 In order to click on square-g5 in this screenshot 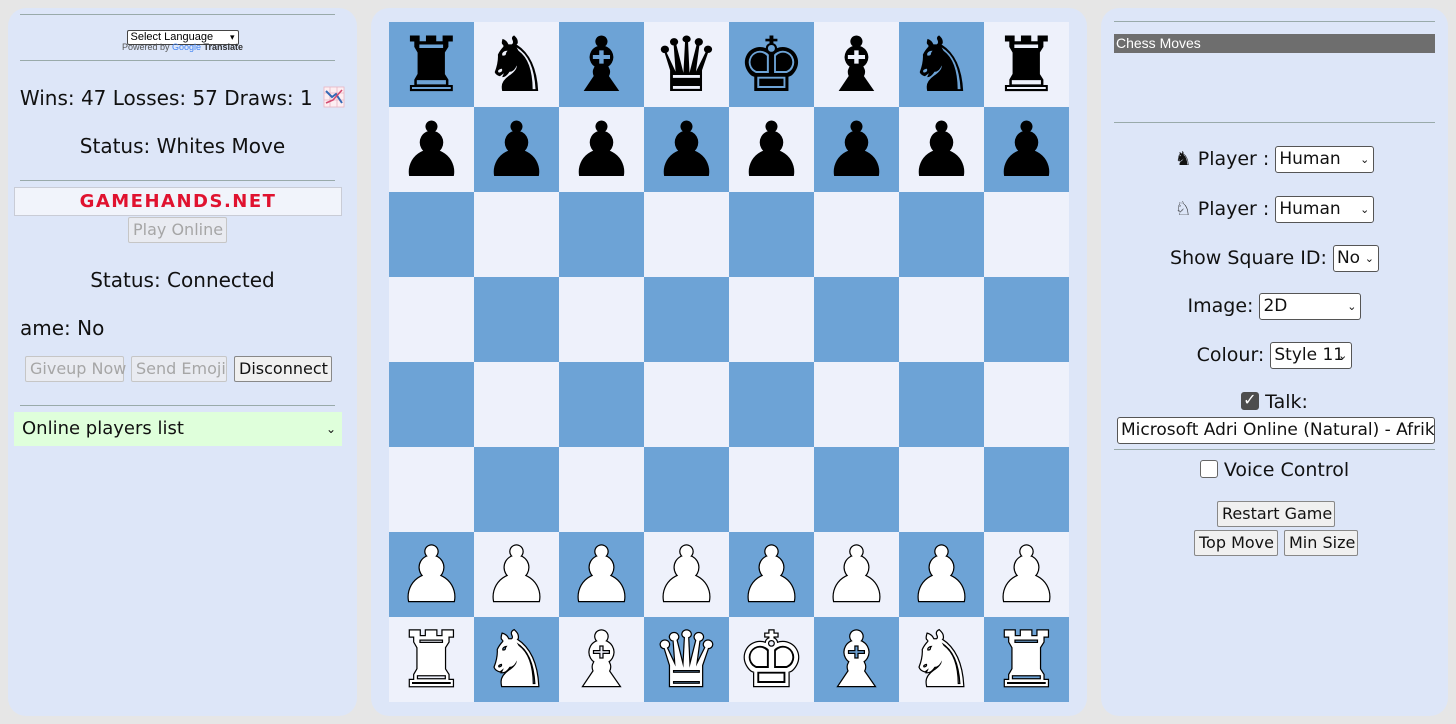, I will do `click(941, 319)`.